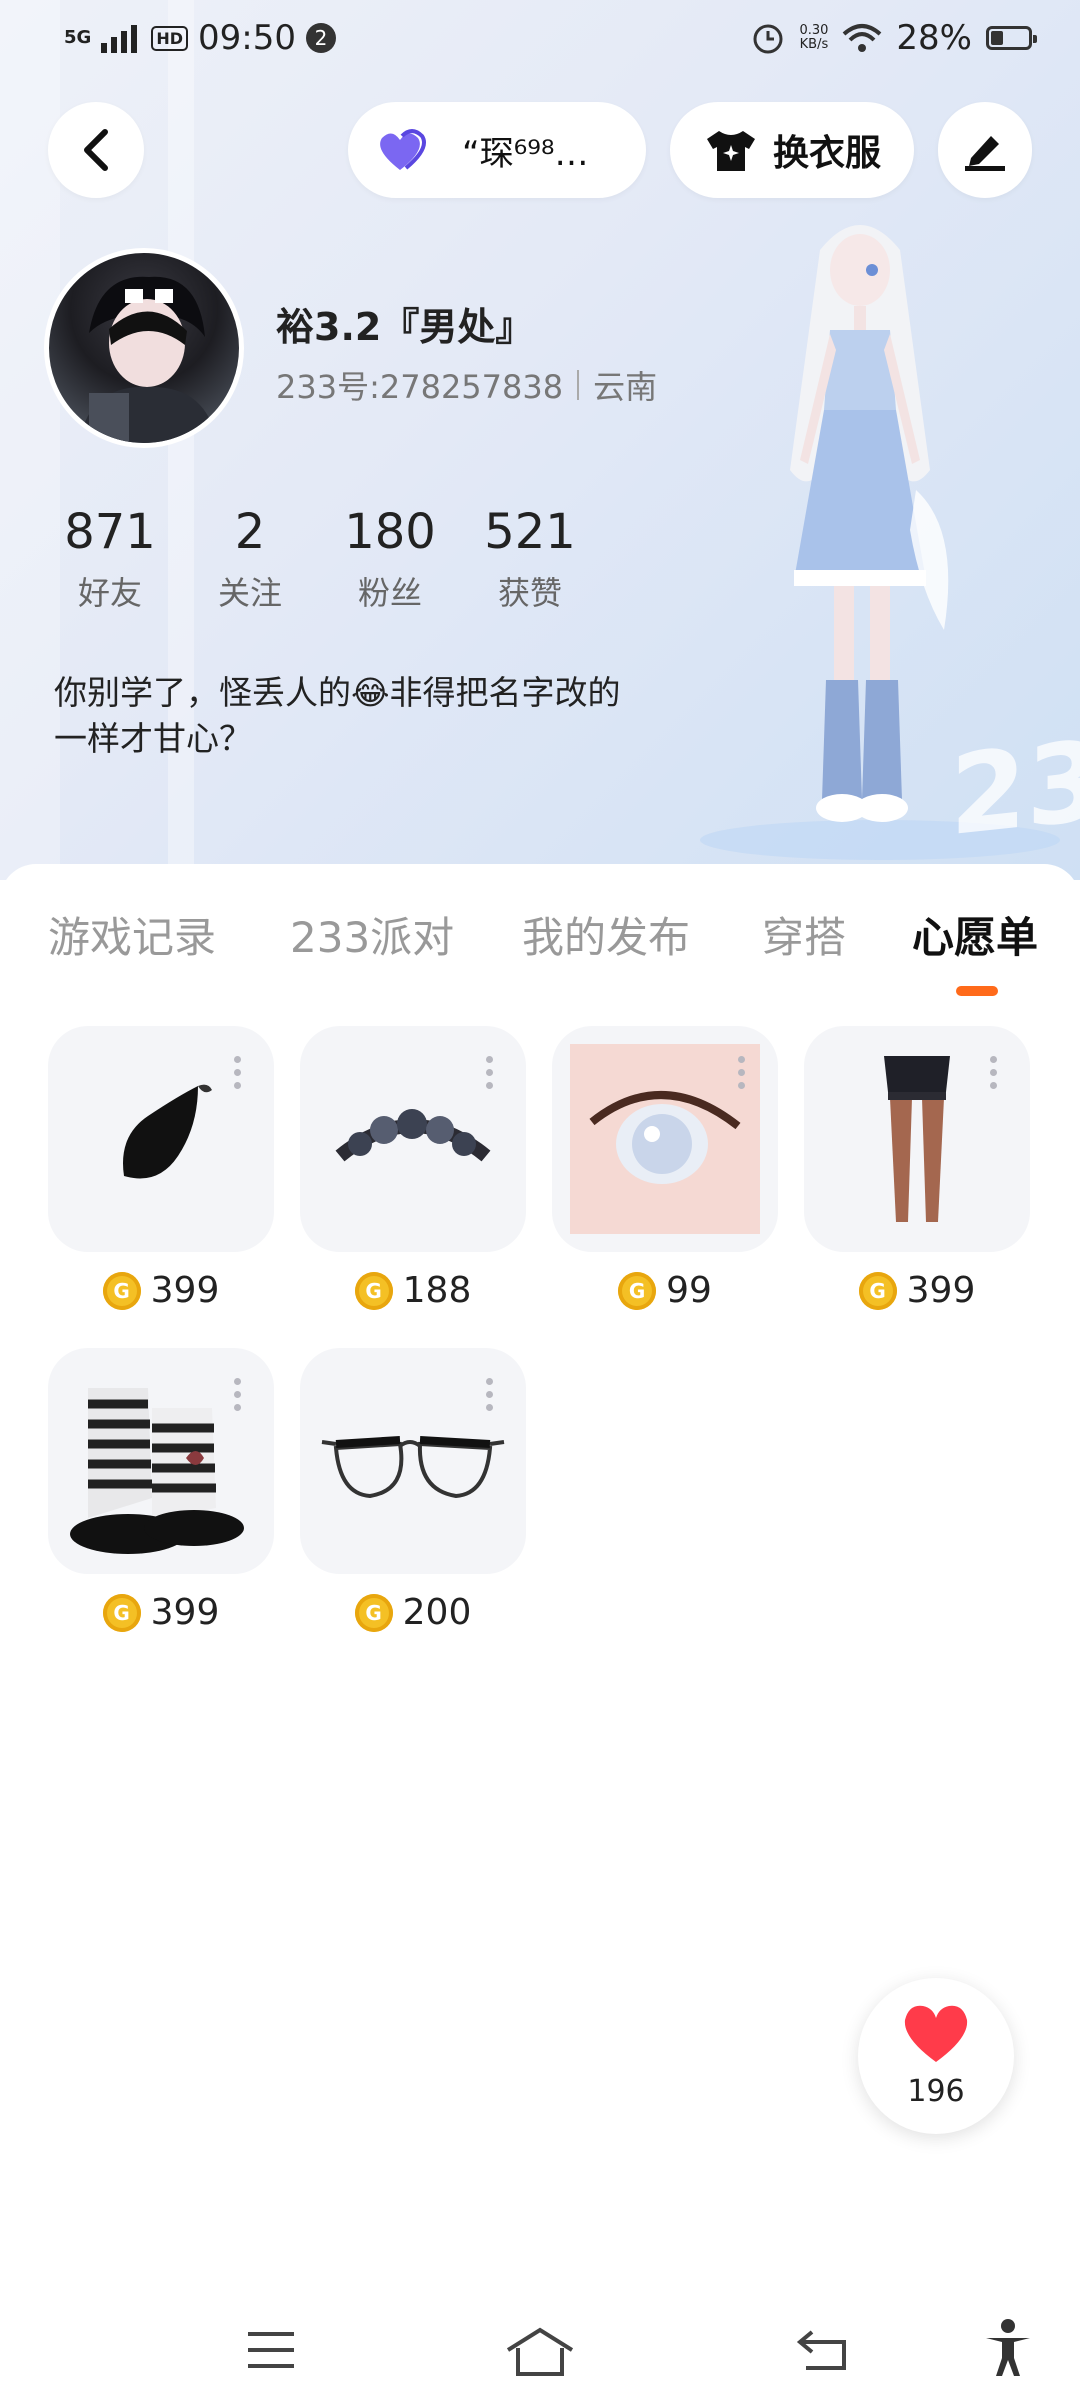  Describe the element at coordinates (665, 1290) in the screenshot. I see `item-price: G 99` at that location.